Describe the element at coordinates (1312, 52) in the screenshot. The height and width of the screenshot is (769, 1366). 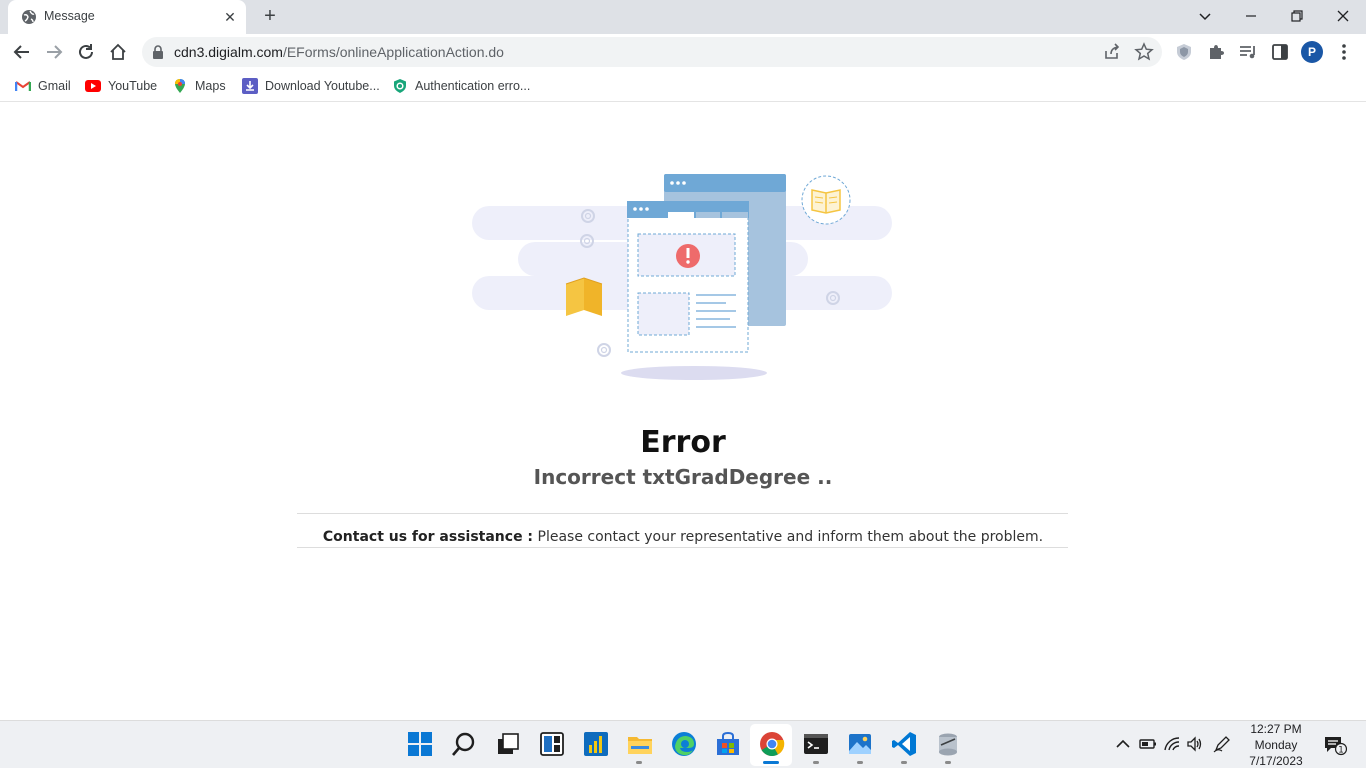
I see `profile-avatar: P` at that location.